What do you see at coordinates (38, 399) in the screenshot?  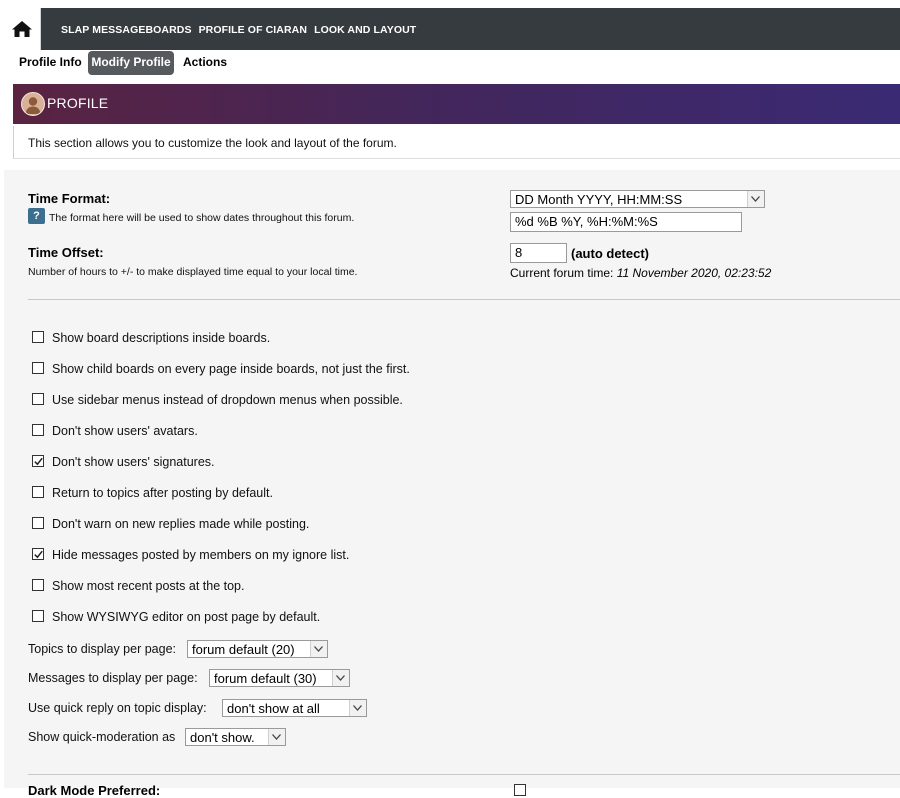 I see `checkbox-sidebar-menus` at bounding box center [38, 399].